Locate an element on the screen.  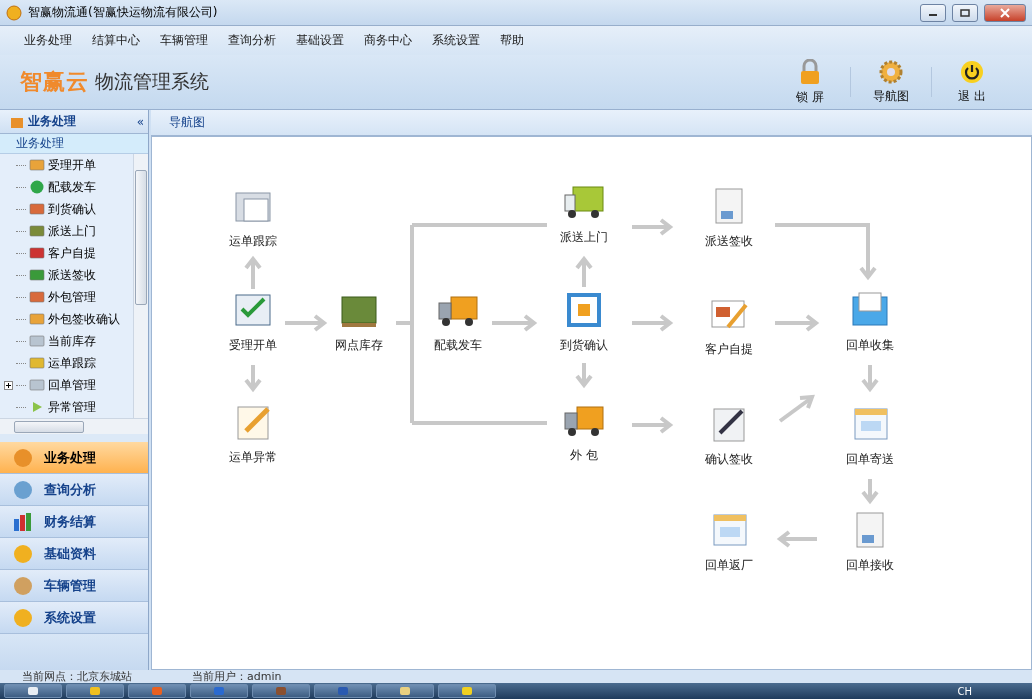
tree-item: 当前库存 is located at coordinates (72, 341).